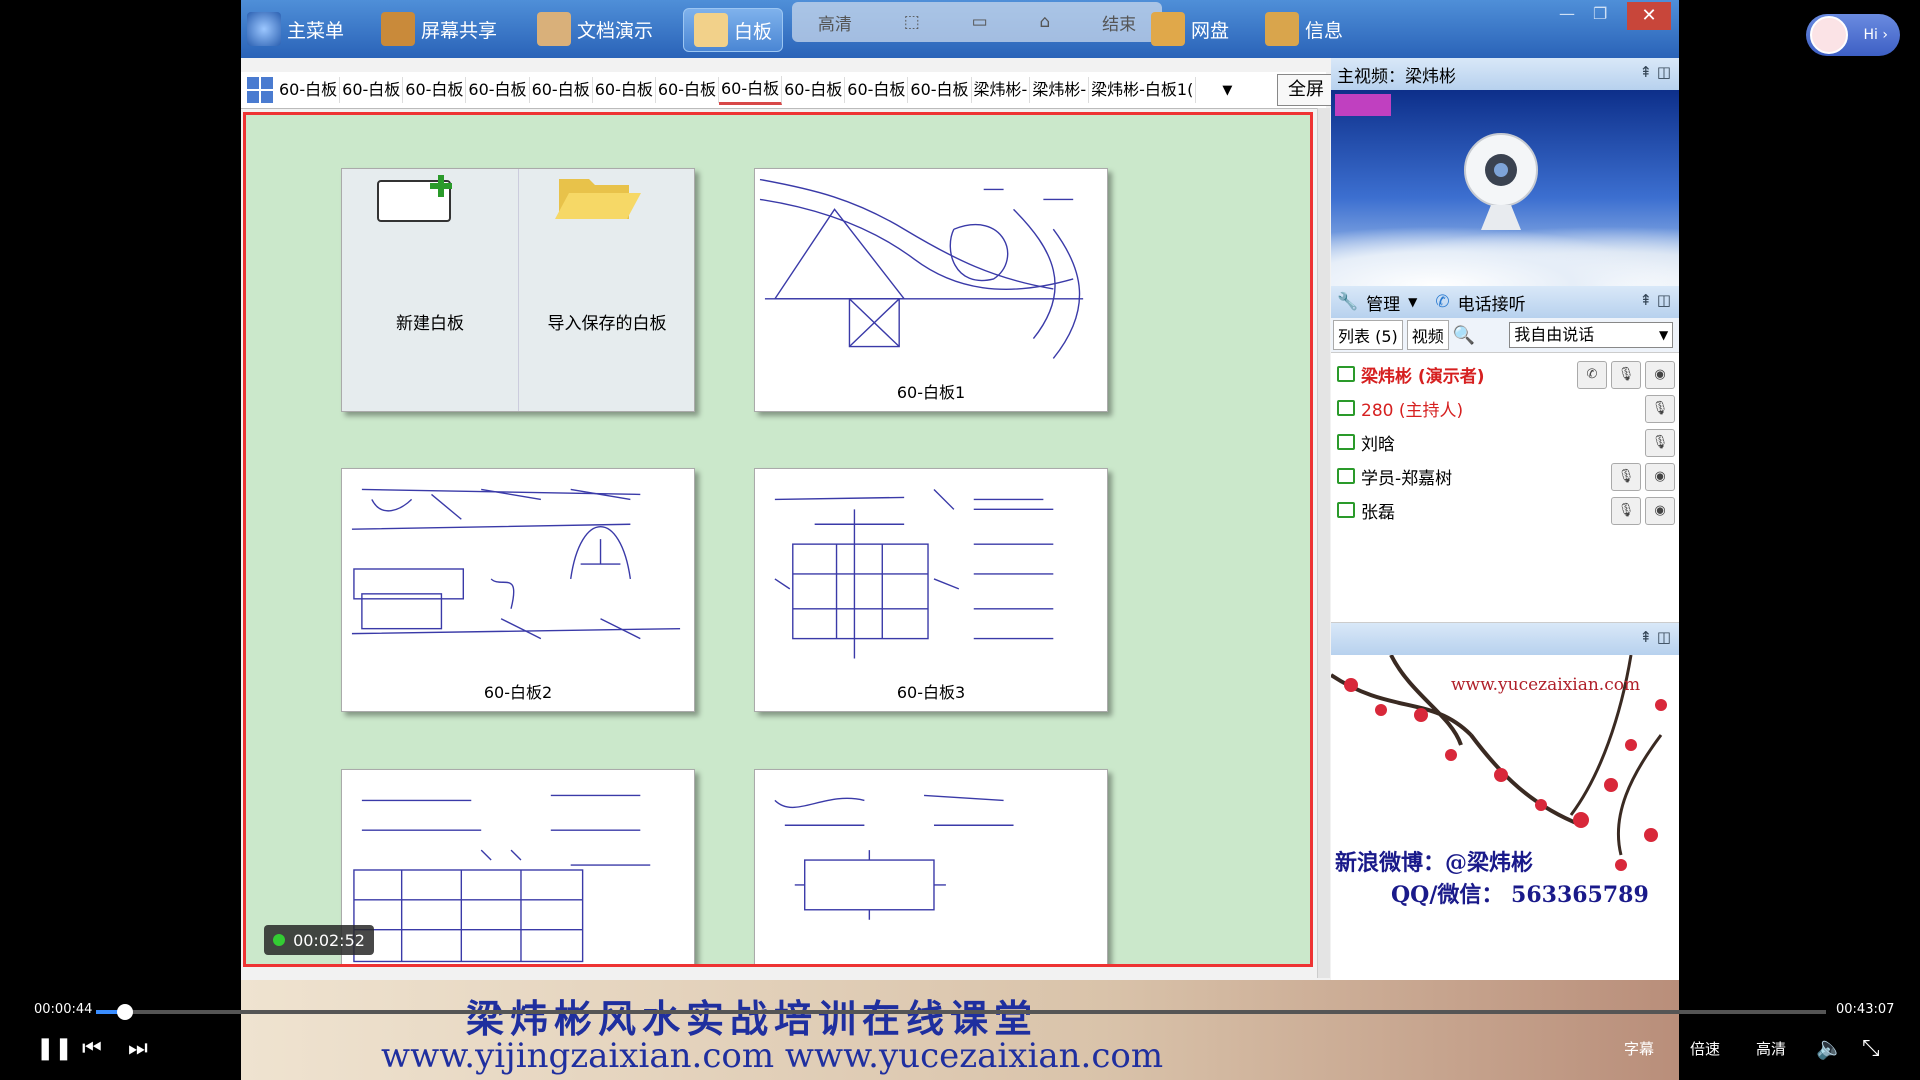 Image resolution: width=1920 pixels, height=1080 pixels. Describe the element at coordinates (1412, 302) in the screenshot. I see `chevron-down-icon: ▼` at that location.